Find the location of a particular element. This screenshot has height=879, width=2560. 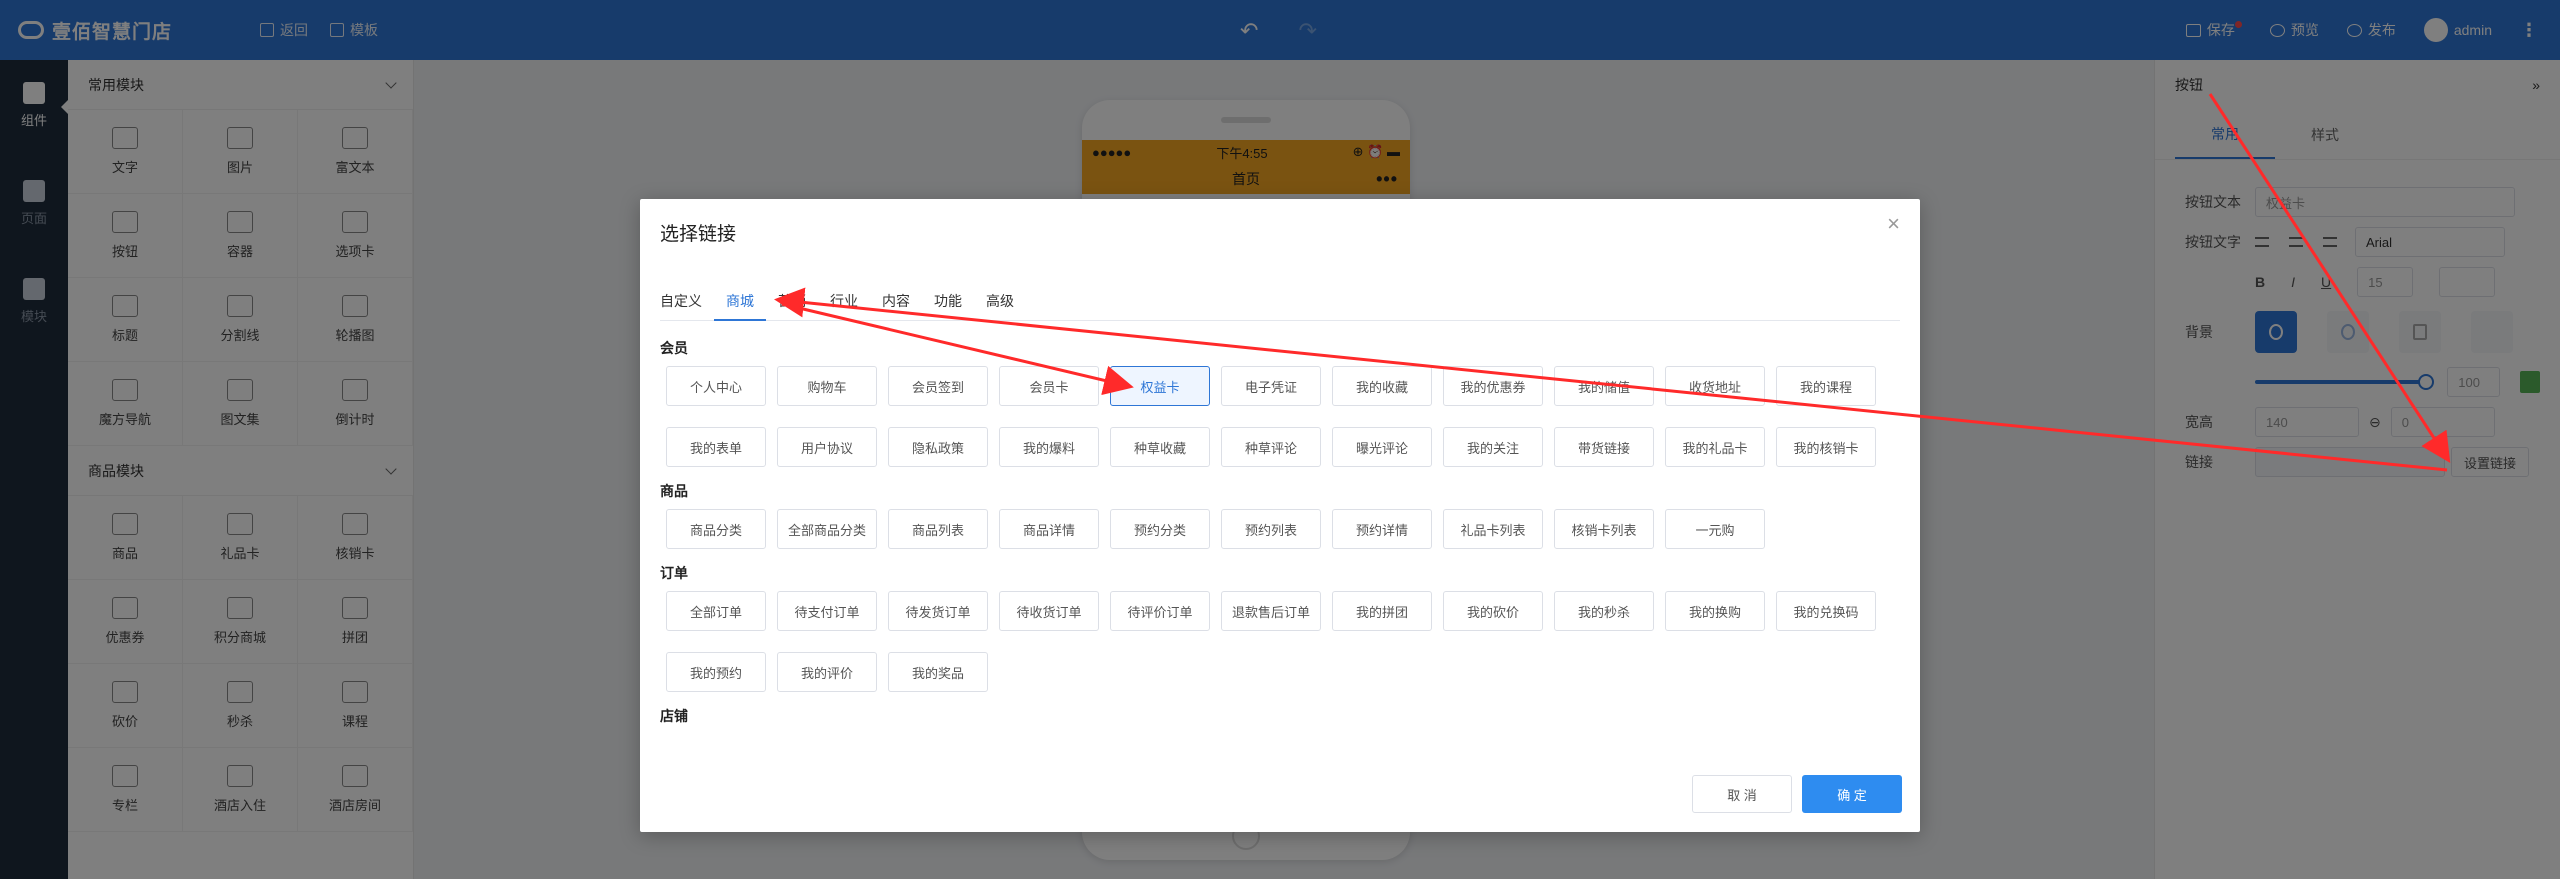

link-option: 我的关注 is located at coordinates (1493, 447).